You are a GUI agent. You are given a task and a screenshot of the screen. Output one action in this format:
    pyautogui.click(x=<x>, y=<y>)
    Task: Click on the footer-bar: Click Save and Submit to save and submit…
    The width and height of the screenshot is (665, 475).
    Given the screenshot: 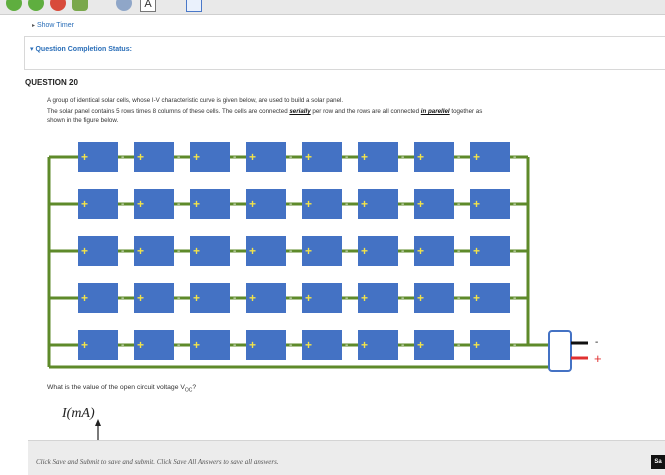 What is the action you would take?
    pyautogui.click(x=346, y=457)
    